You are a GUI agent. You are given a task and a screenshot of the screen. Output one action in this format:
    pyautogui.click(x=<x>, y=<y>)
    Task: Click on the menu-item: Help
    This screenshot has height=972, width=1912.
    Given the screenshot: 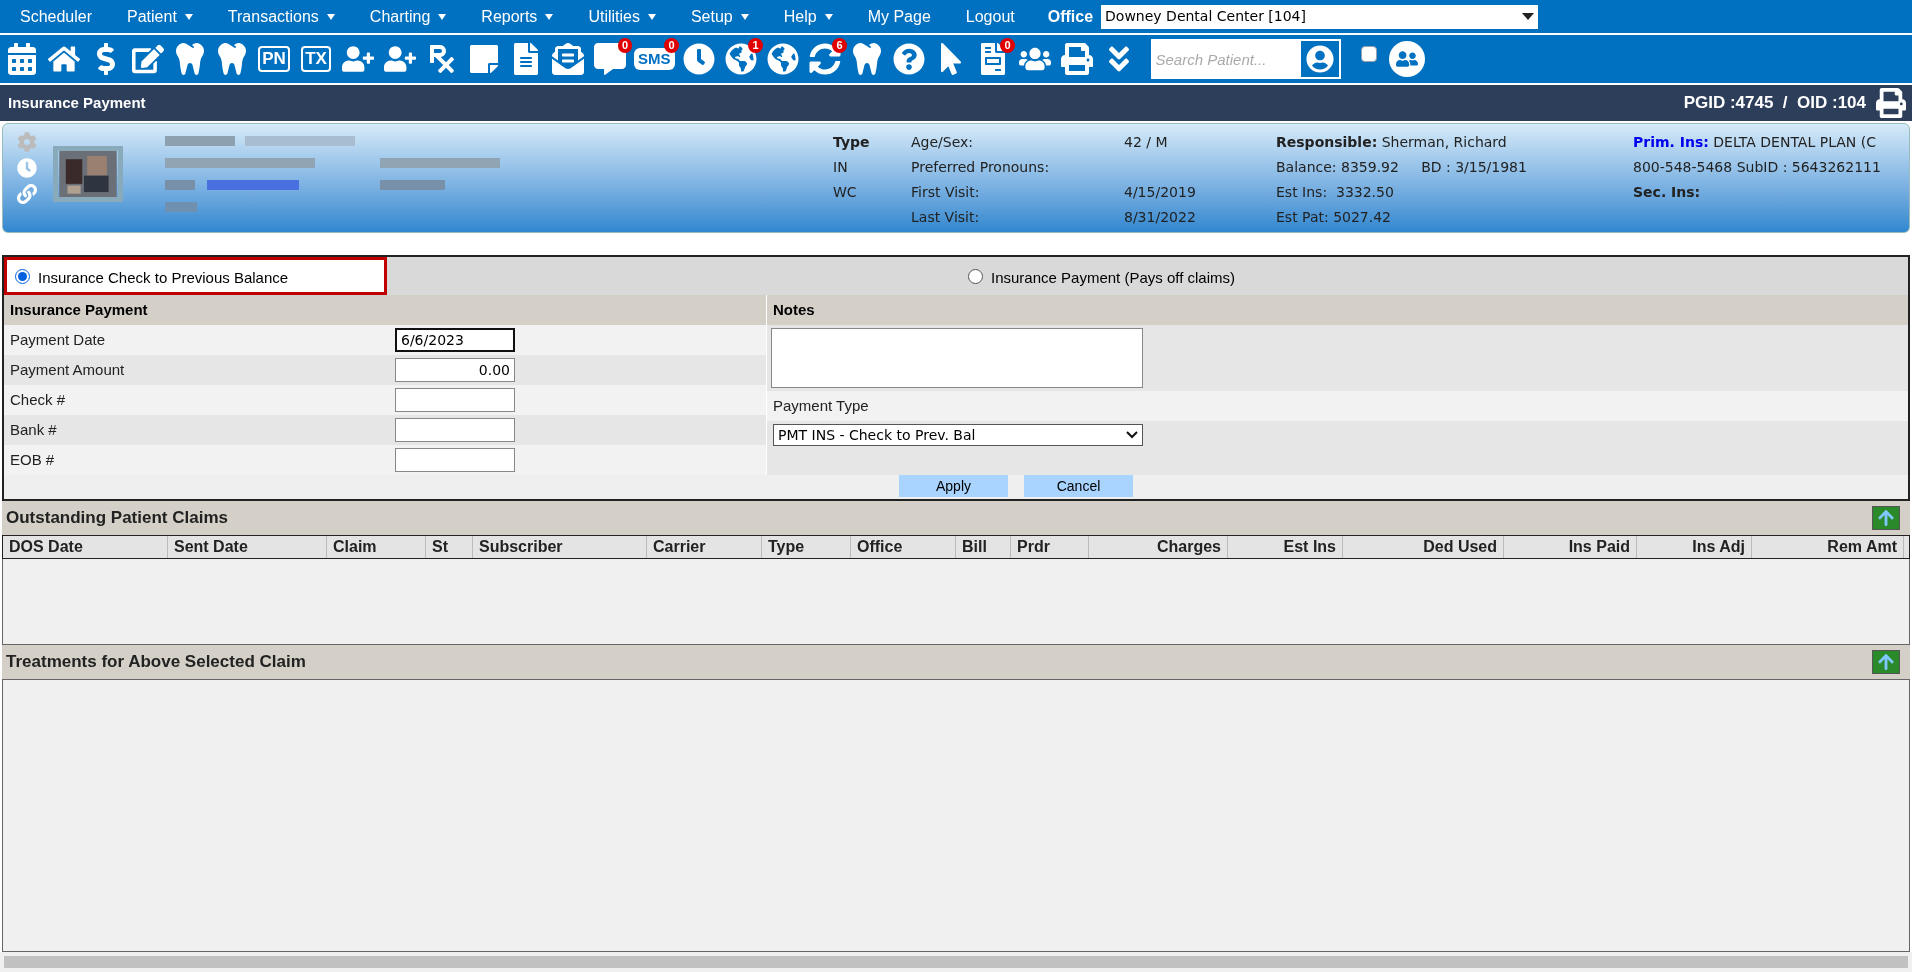 What is the action you would take?
    pyautogui.click(x=808, y=16)
    